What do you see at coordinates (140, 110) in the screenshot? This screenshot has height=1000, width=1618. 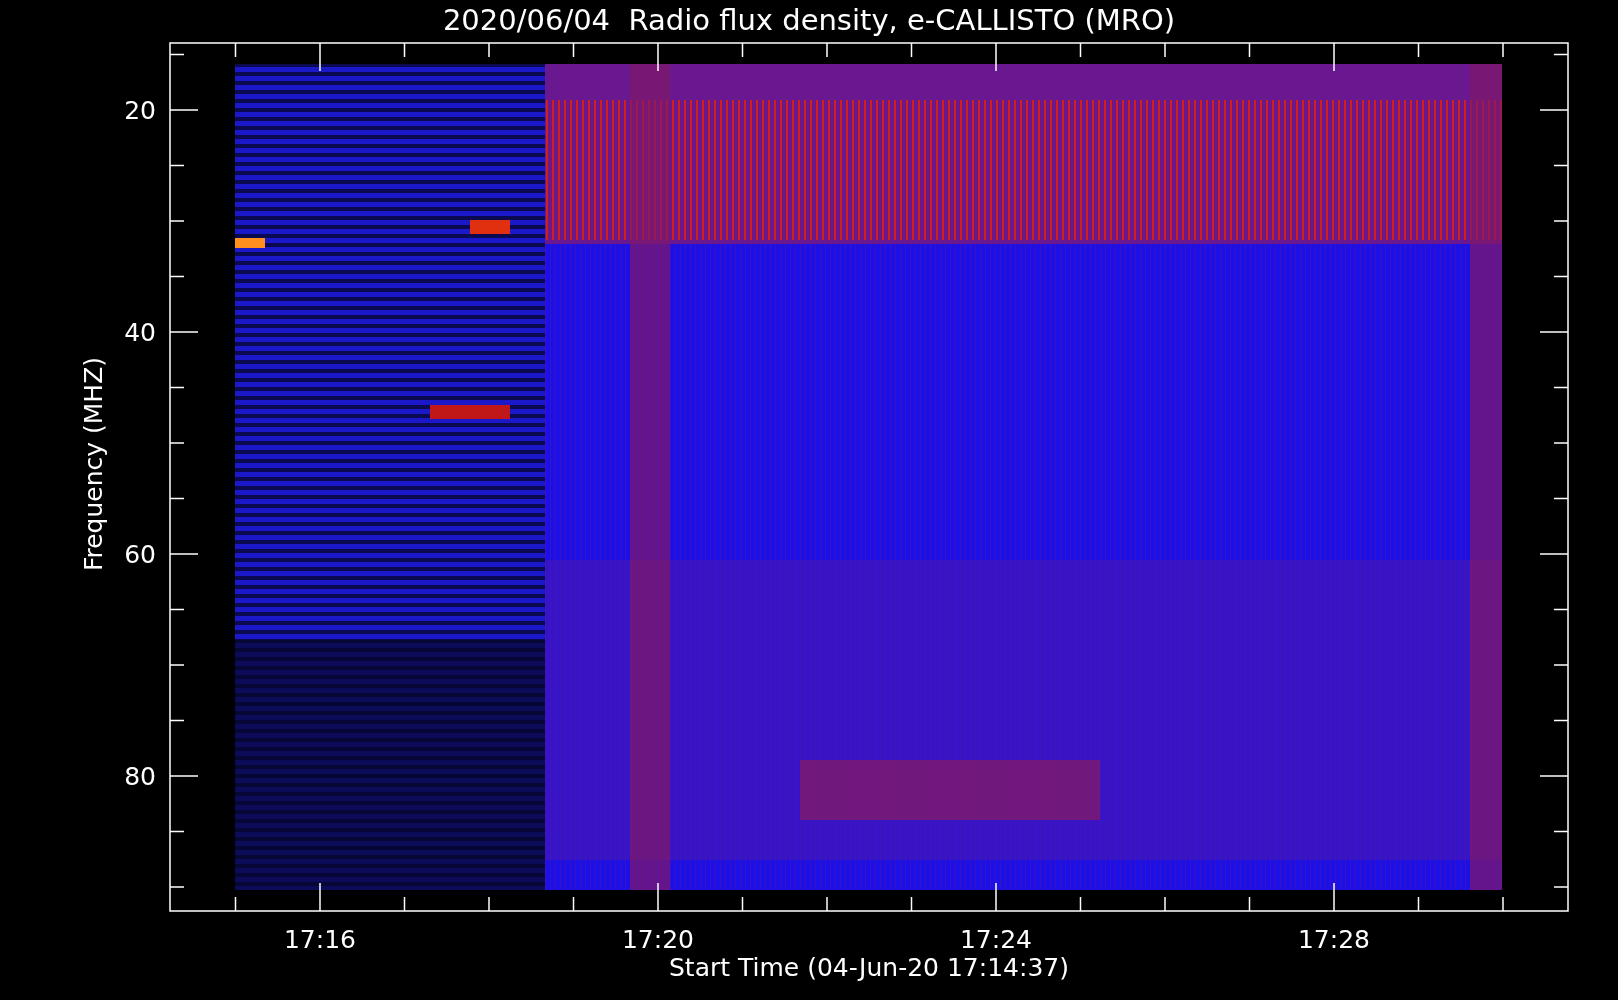 I see `y-tick-label: 20` at bounding box center [140, 110].